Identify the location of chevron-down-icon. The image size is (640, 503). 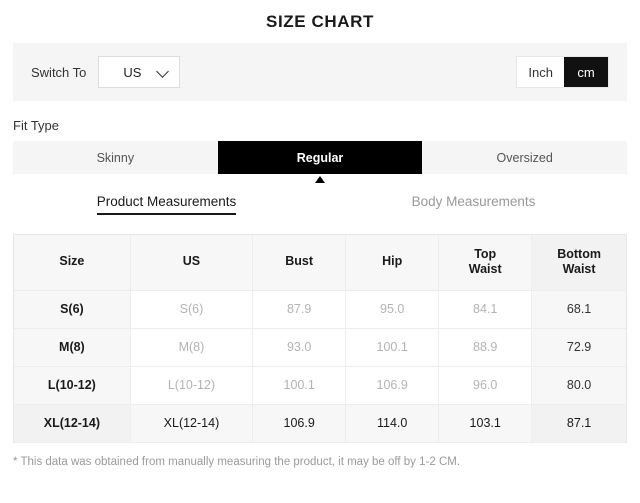
(163, 71).